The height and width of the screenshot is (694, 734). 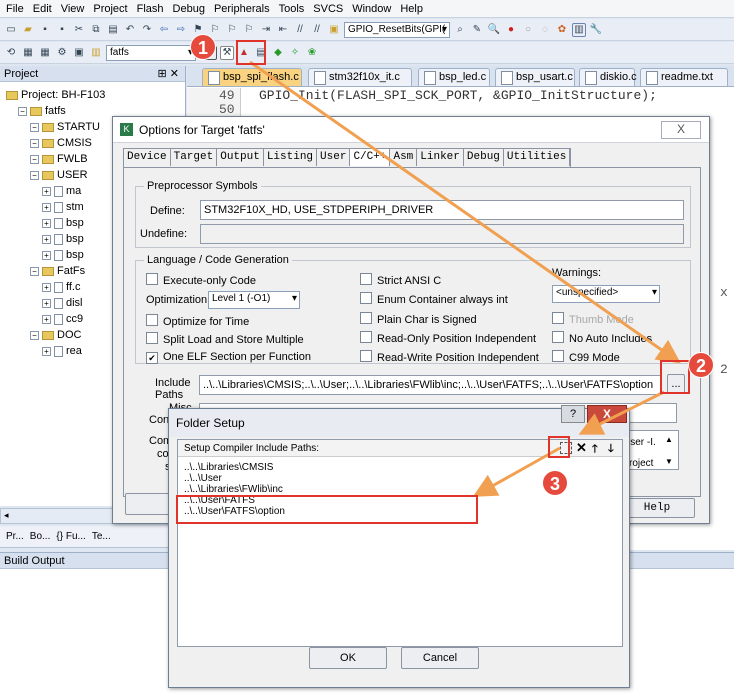 I want to click on highlight-browse-button, so click(x=675, y=377).